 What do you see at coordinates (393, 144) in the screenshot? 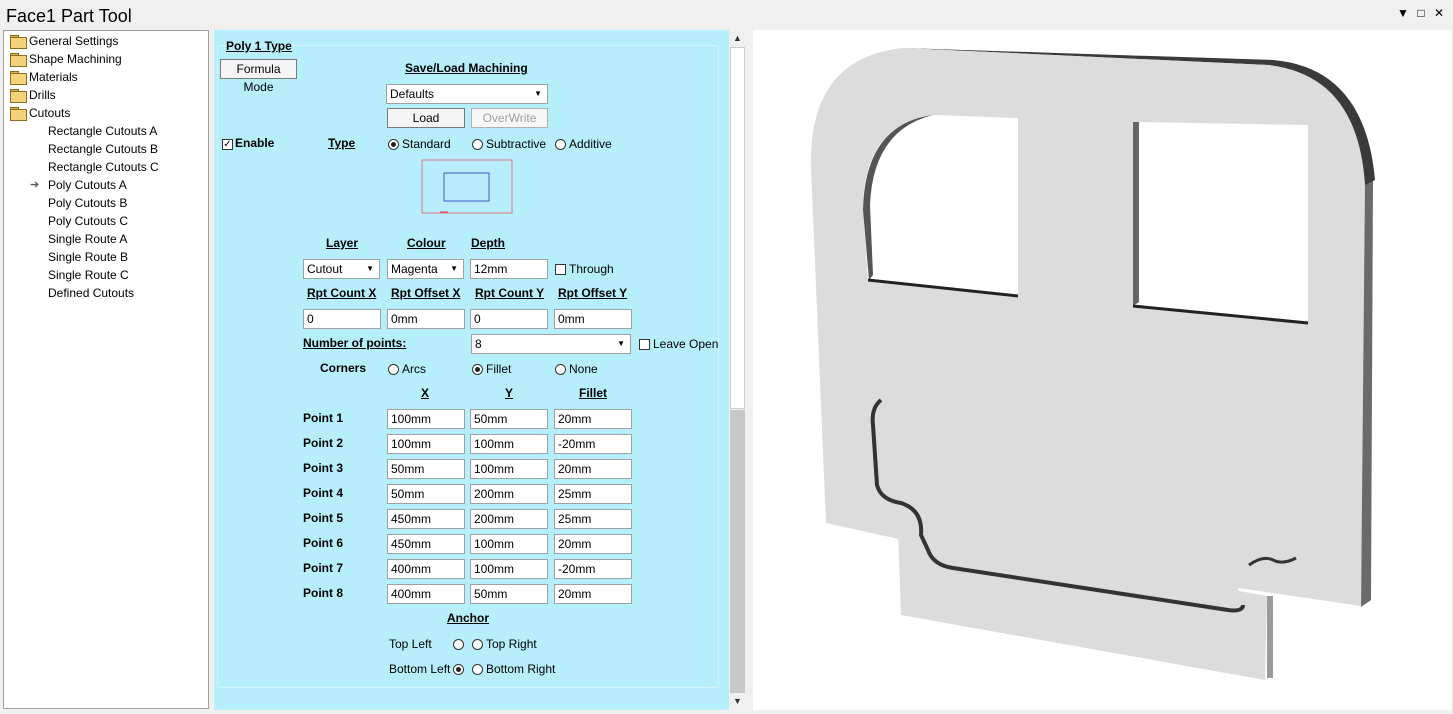
I see `type-standard-radio` at bounding box center [393, 144].